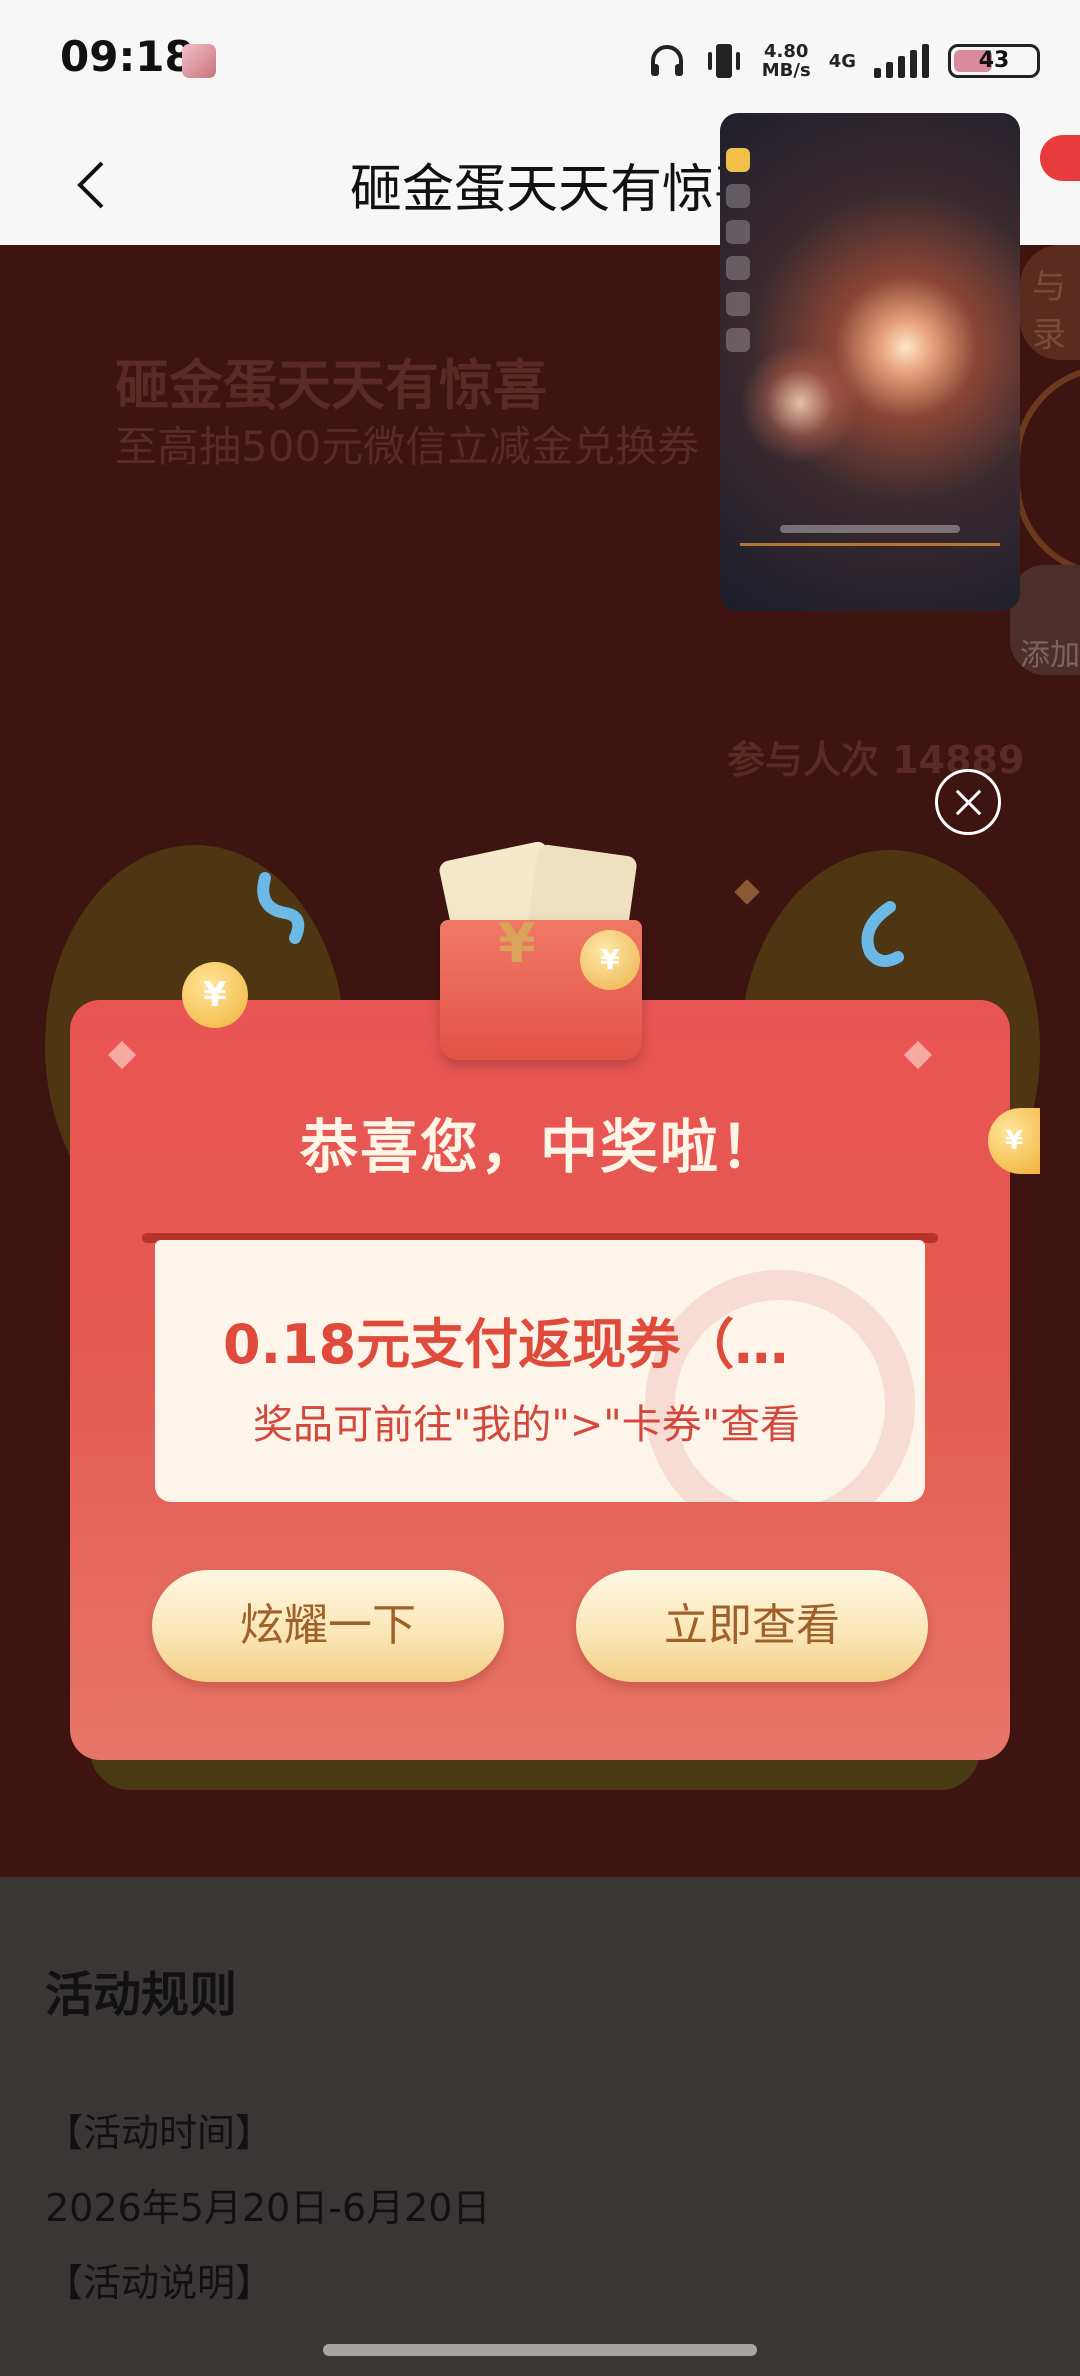 This screenshot has width=1080, height=2376. What do you see at coordinates (870, 362) in the screenshot?
I see `floating-video-window` at bounding box center [870, 362].